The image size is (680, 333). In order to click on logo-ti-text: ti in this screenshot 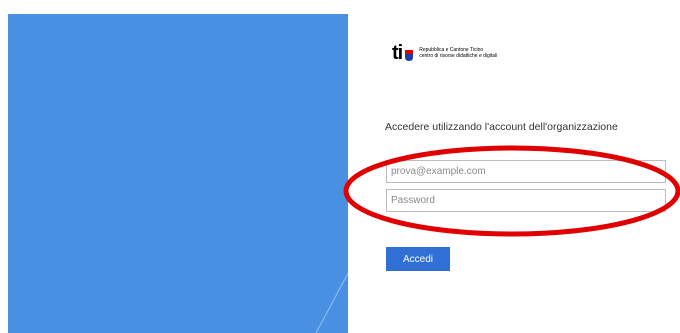, I will do `click(397, 53)`.